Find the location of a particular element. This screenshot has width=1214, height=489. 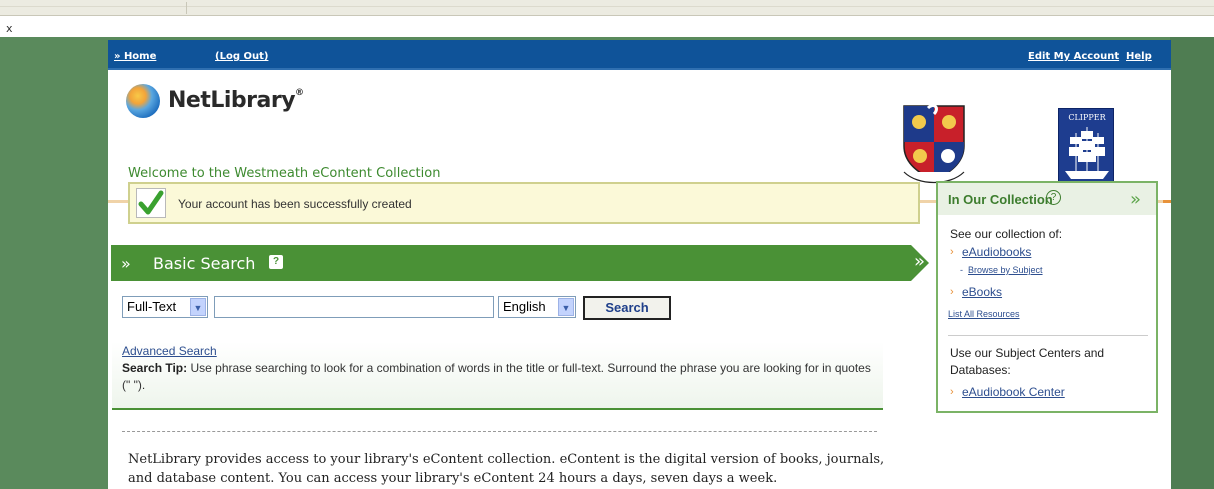

collection-intro: See our collection of: is located at coordinates (1006, 234).